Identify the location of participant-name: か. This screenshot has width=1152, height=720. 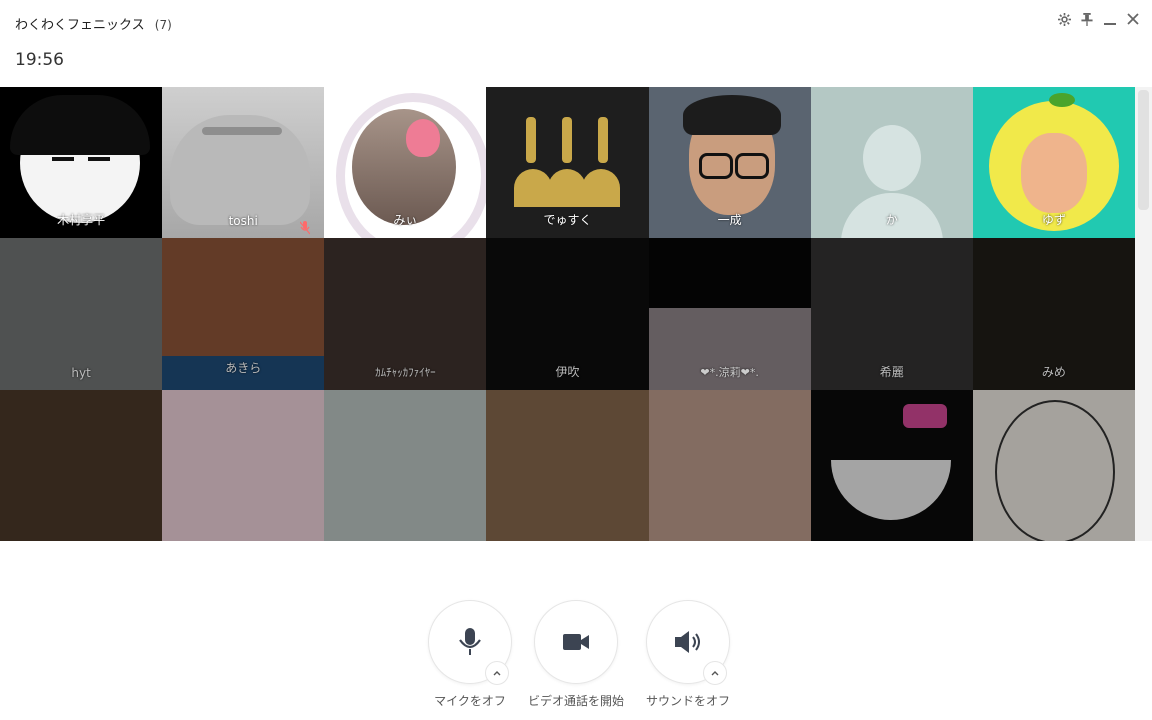
(891, 220).